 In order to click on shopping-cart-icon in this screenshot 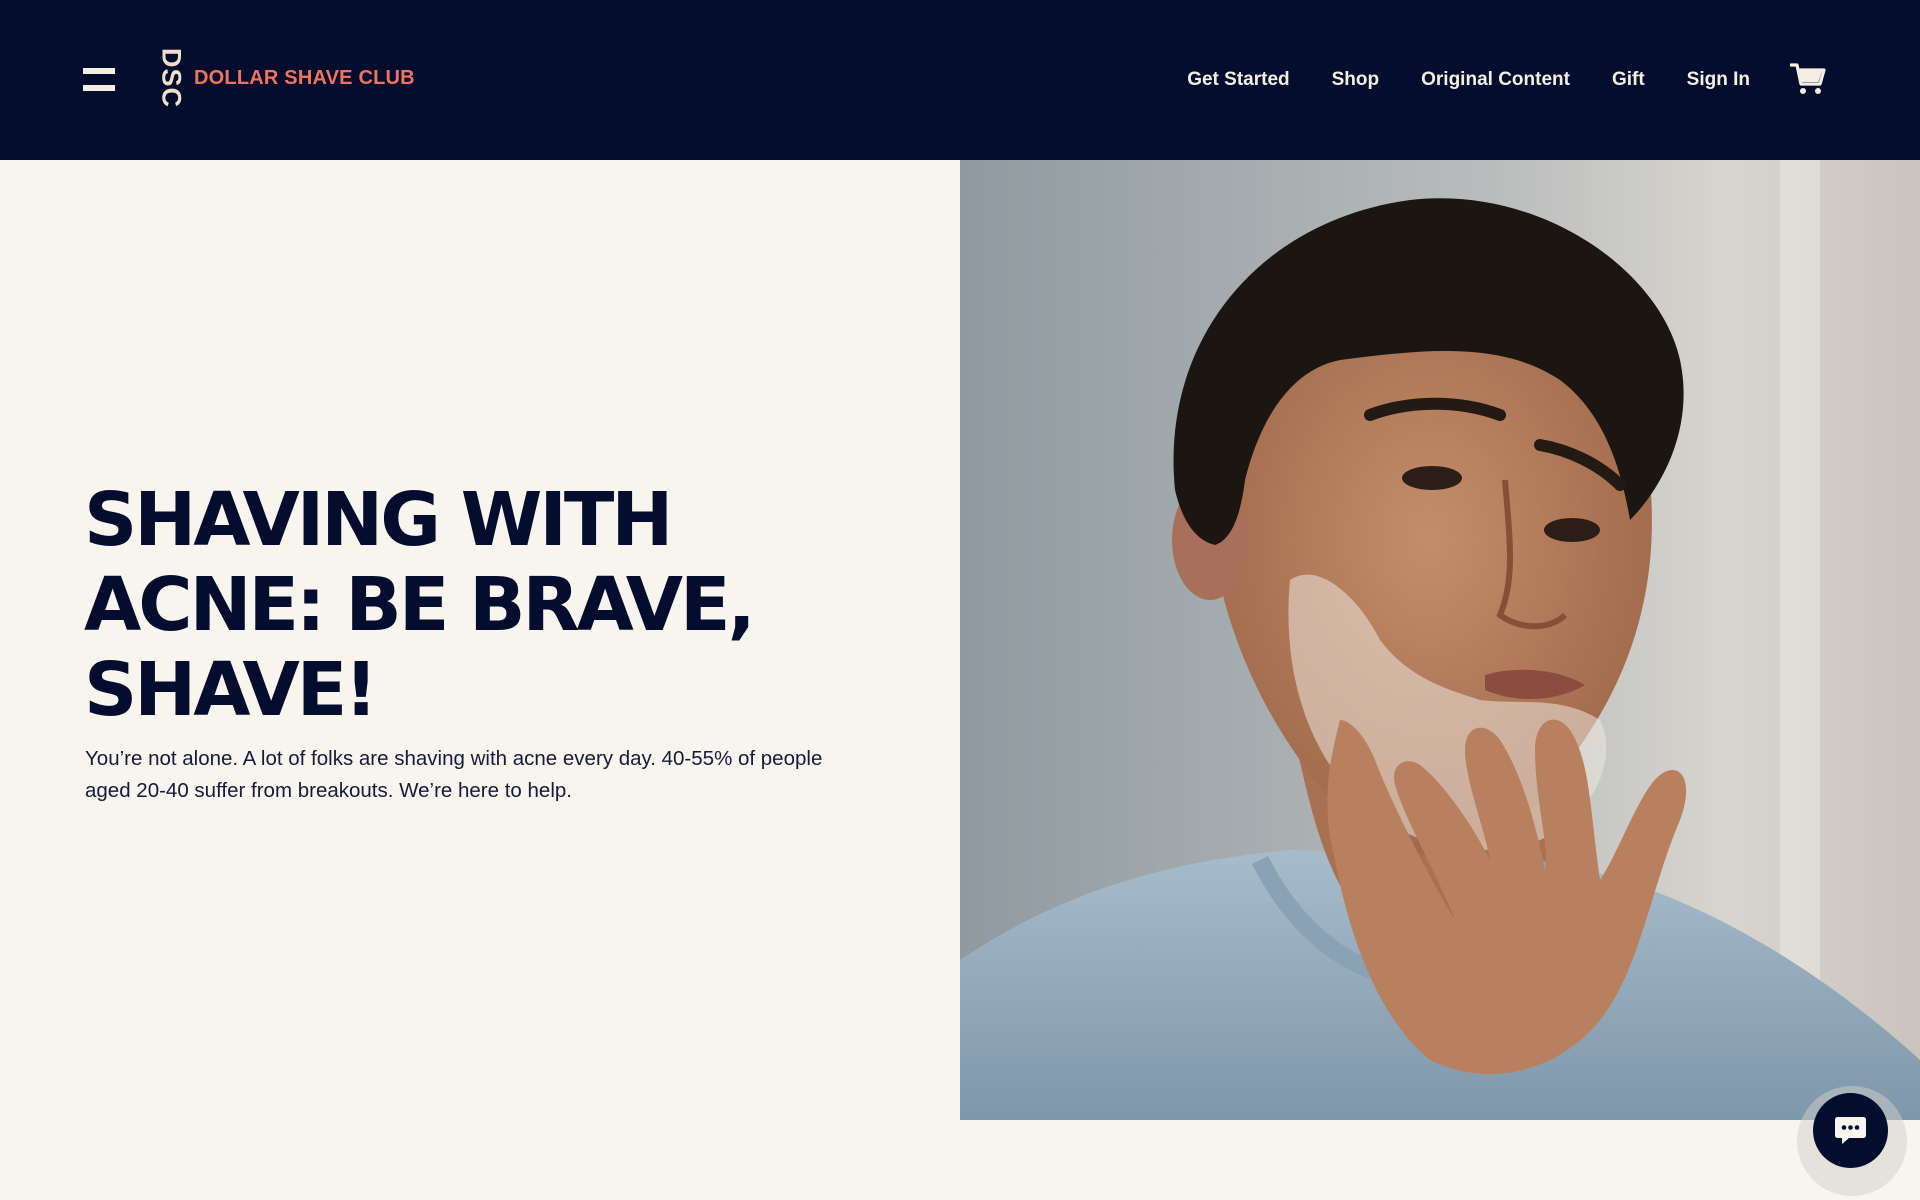, I will do `click(1807, 79)`.